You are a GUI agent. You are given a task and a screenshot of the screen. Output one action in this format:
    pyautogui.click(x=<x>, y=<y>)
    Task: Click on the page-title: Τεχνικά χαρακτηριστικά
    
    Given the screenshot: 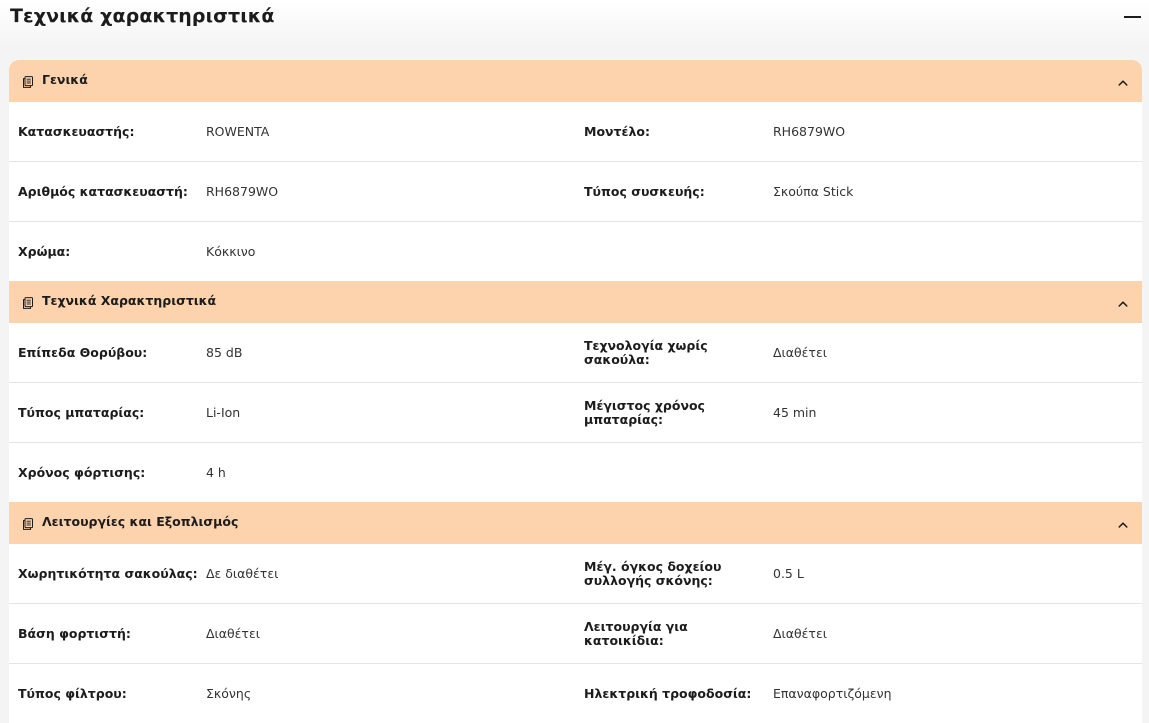 What is the action you would take?
    pyautogui.click(x=142, y=16)
    